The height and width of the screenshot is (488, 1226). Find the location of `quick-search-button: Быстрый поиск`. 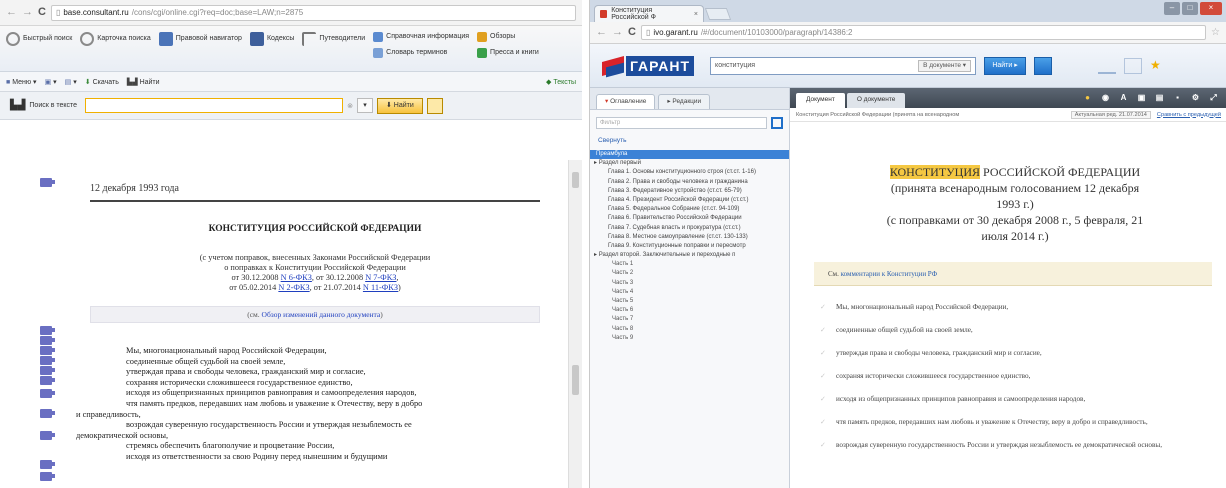

quick-search-button: Быстрый поиск is located at coordinates (39, 39).